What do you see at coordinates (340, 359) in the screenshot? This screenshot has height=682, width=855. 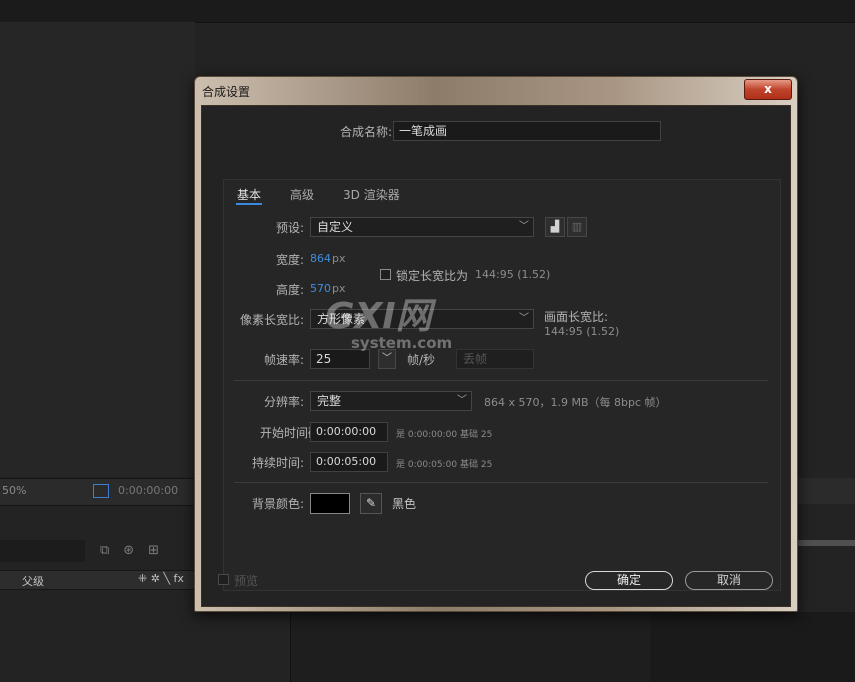 I see `frame-rate-input: 25` at bounding box center [340, 359].